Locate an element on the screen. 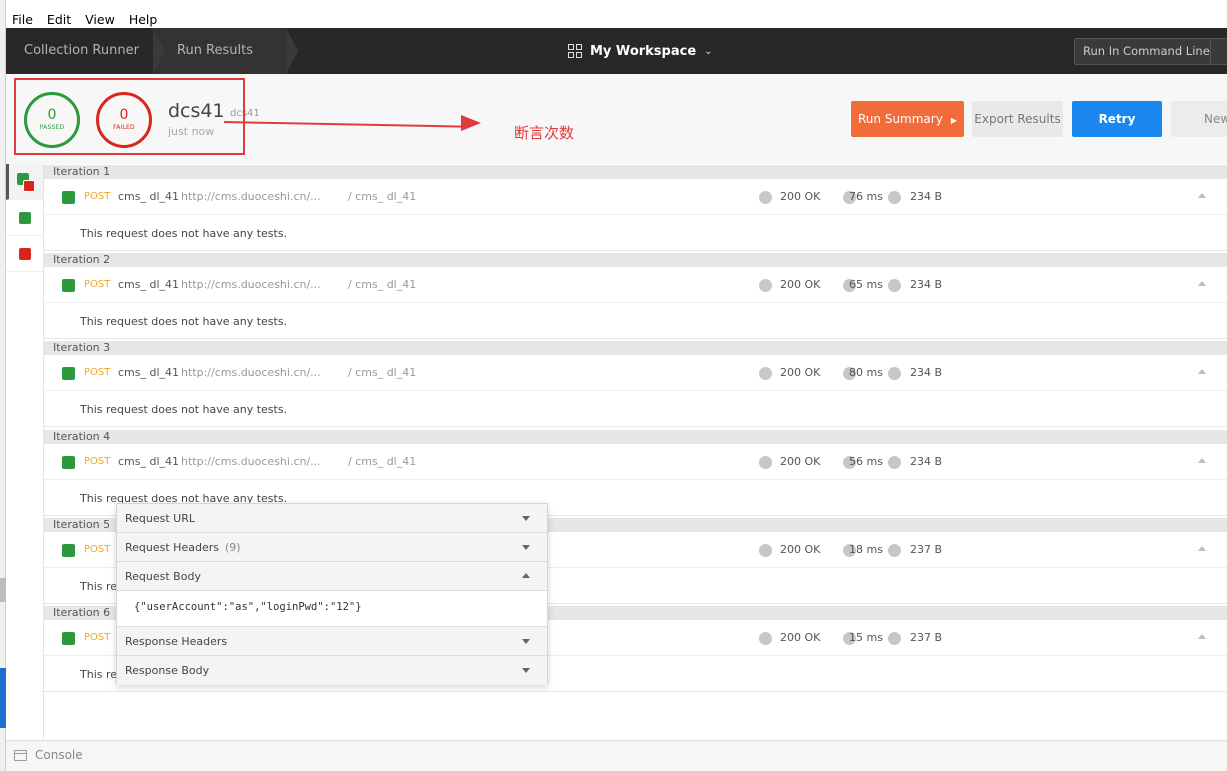  chevron-down-icon: ⌄ is located at coordinates (708, 51).